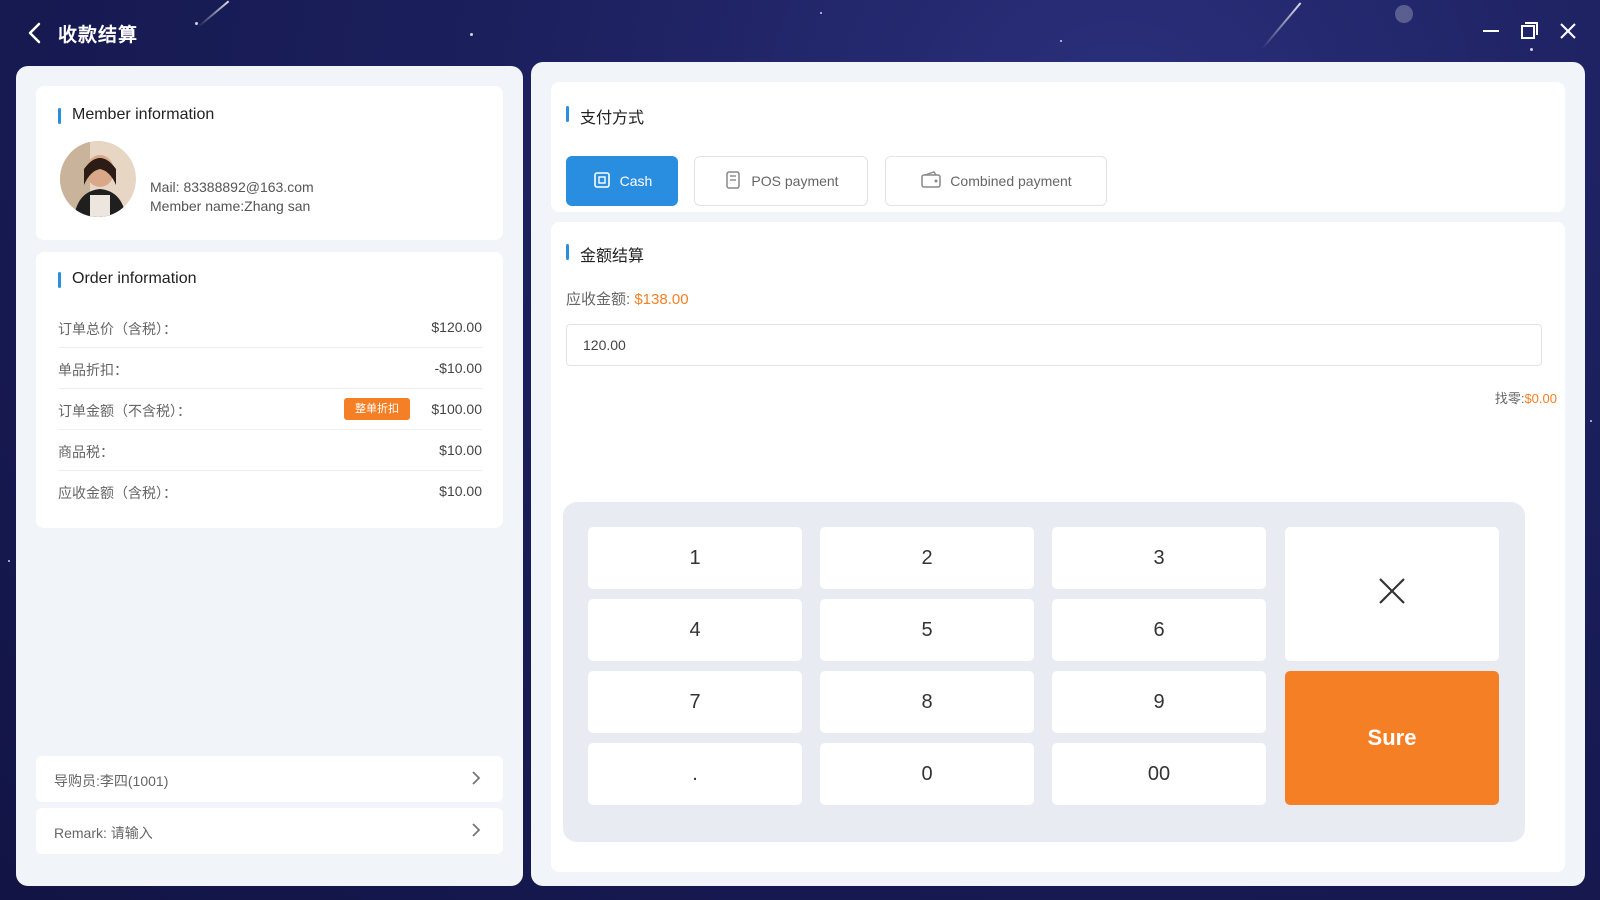  Describe the element at coordinates (270, 491) in the screenshot. I see `order-row-receivable: 应收金额（含税）： $10.00` at that location.